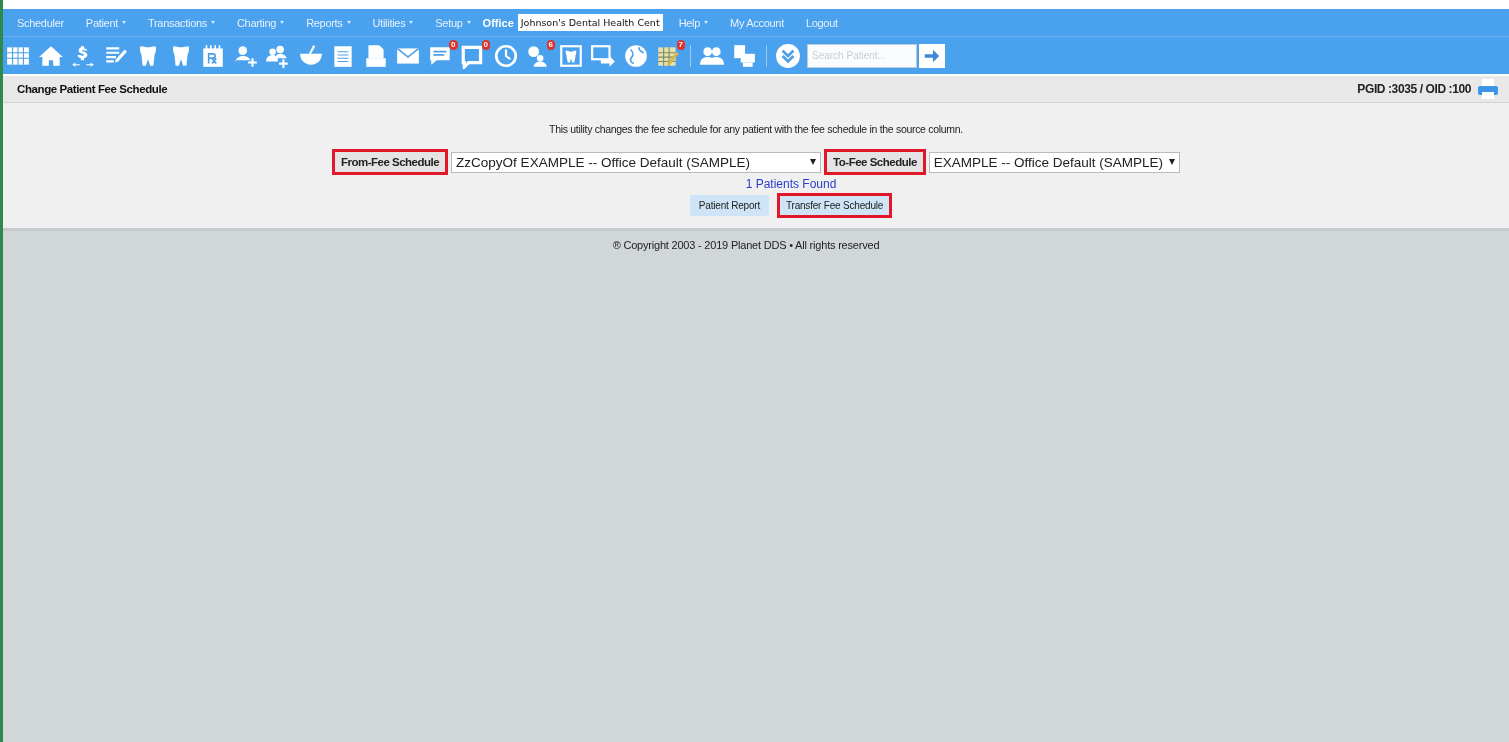  What do you see at coordinates (787, 55) in the screenshot?
I see `chevrons-icon` at bounding box center [787, 55].